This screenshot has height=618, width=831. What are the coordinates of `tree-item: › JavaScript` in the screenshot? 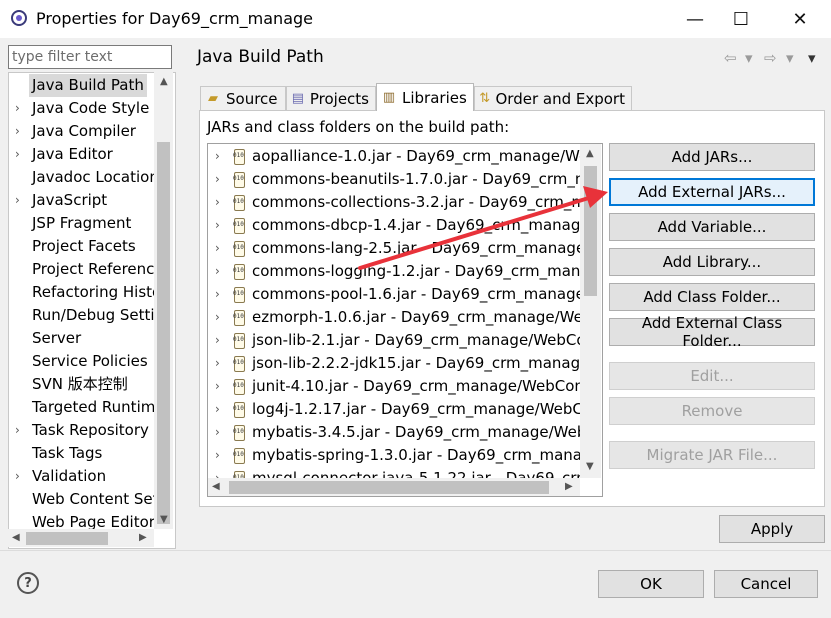 It's located at (82, 200).